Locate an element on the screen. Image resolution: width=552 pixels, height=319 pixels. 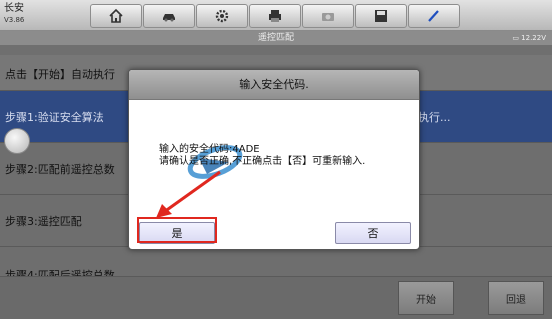
dialog-instruction-line: 请确认是否正确,不正确点击【否】可重新输入. is located at coordinates (262, 161).